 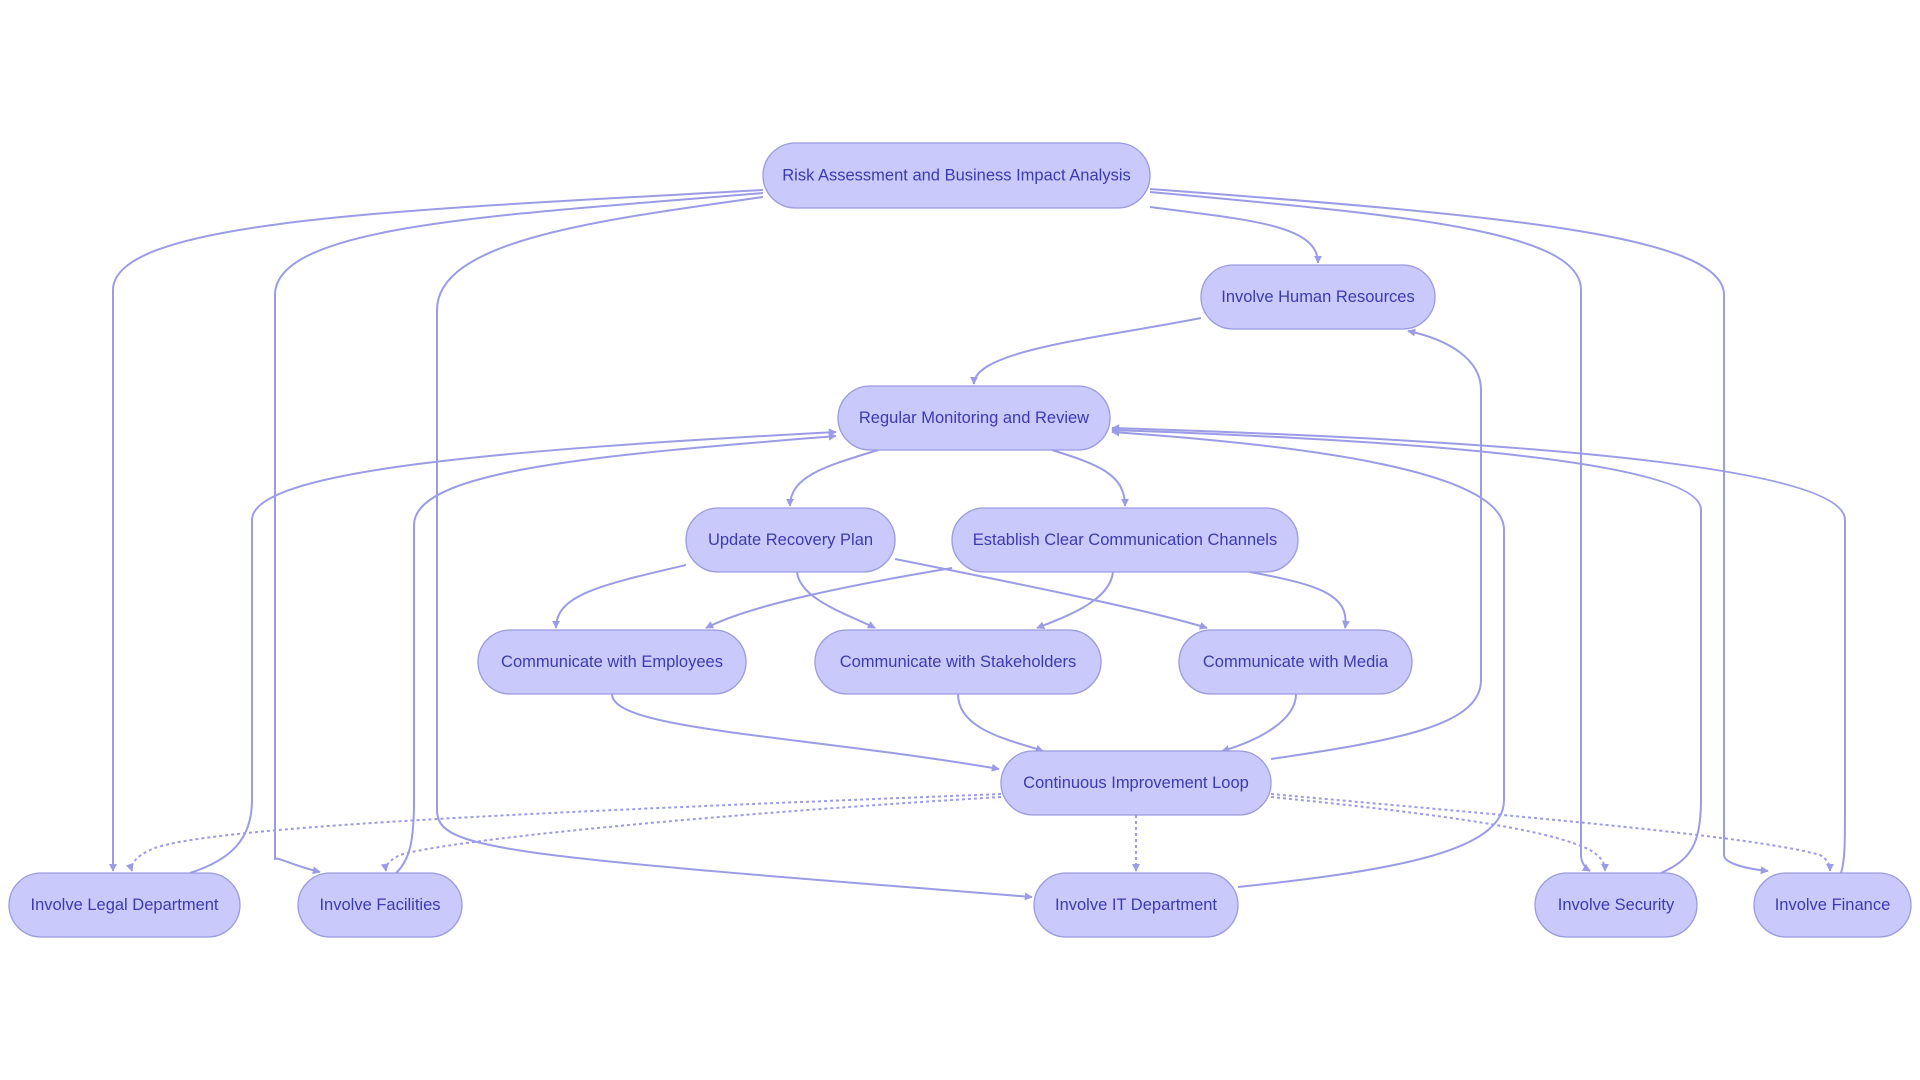 I want to click on edge-media-to-cil, so click(x=1259, y=723).